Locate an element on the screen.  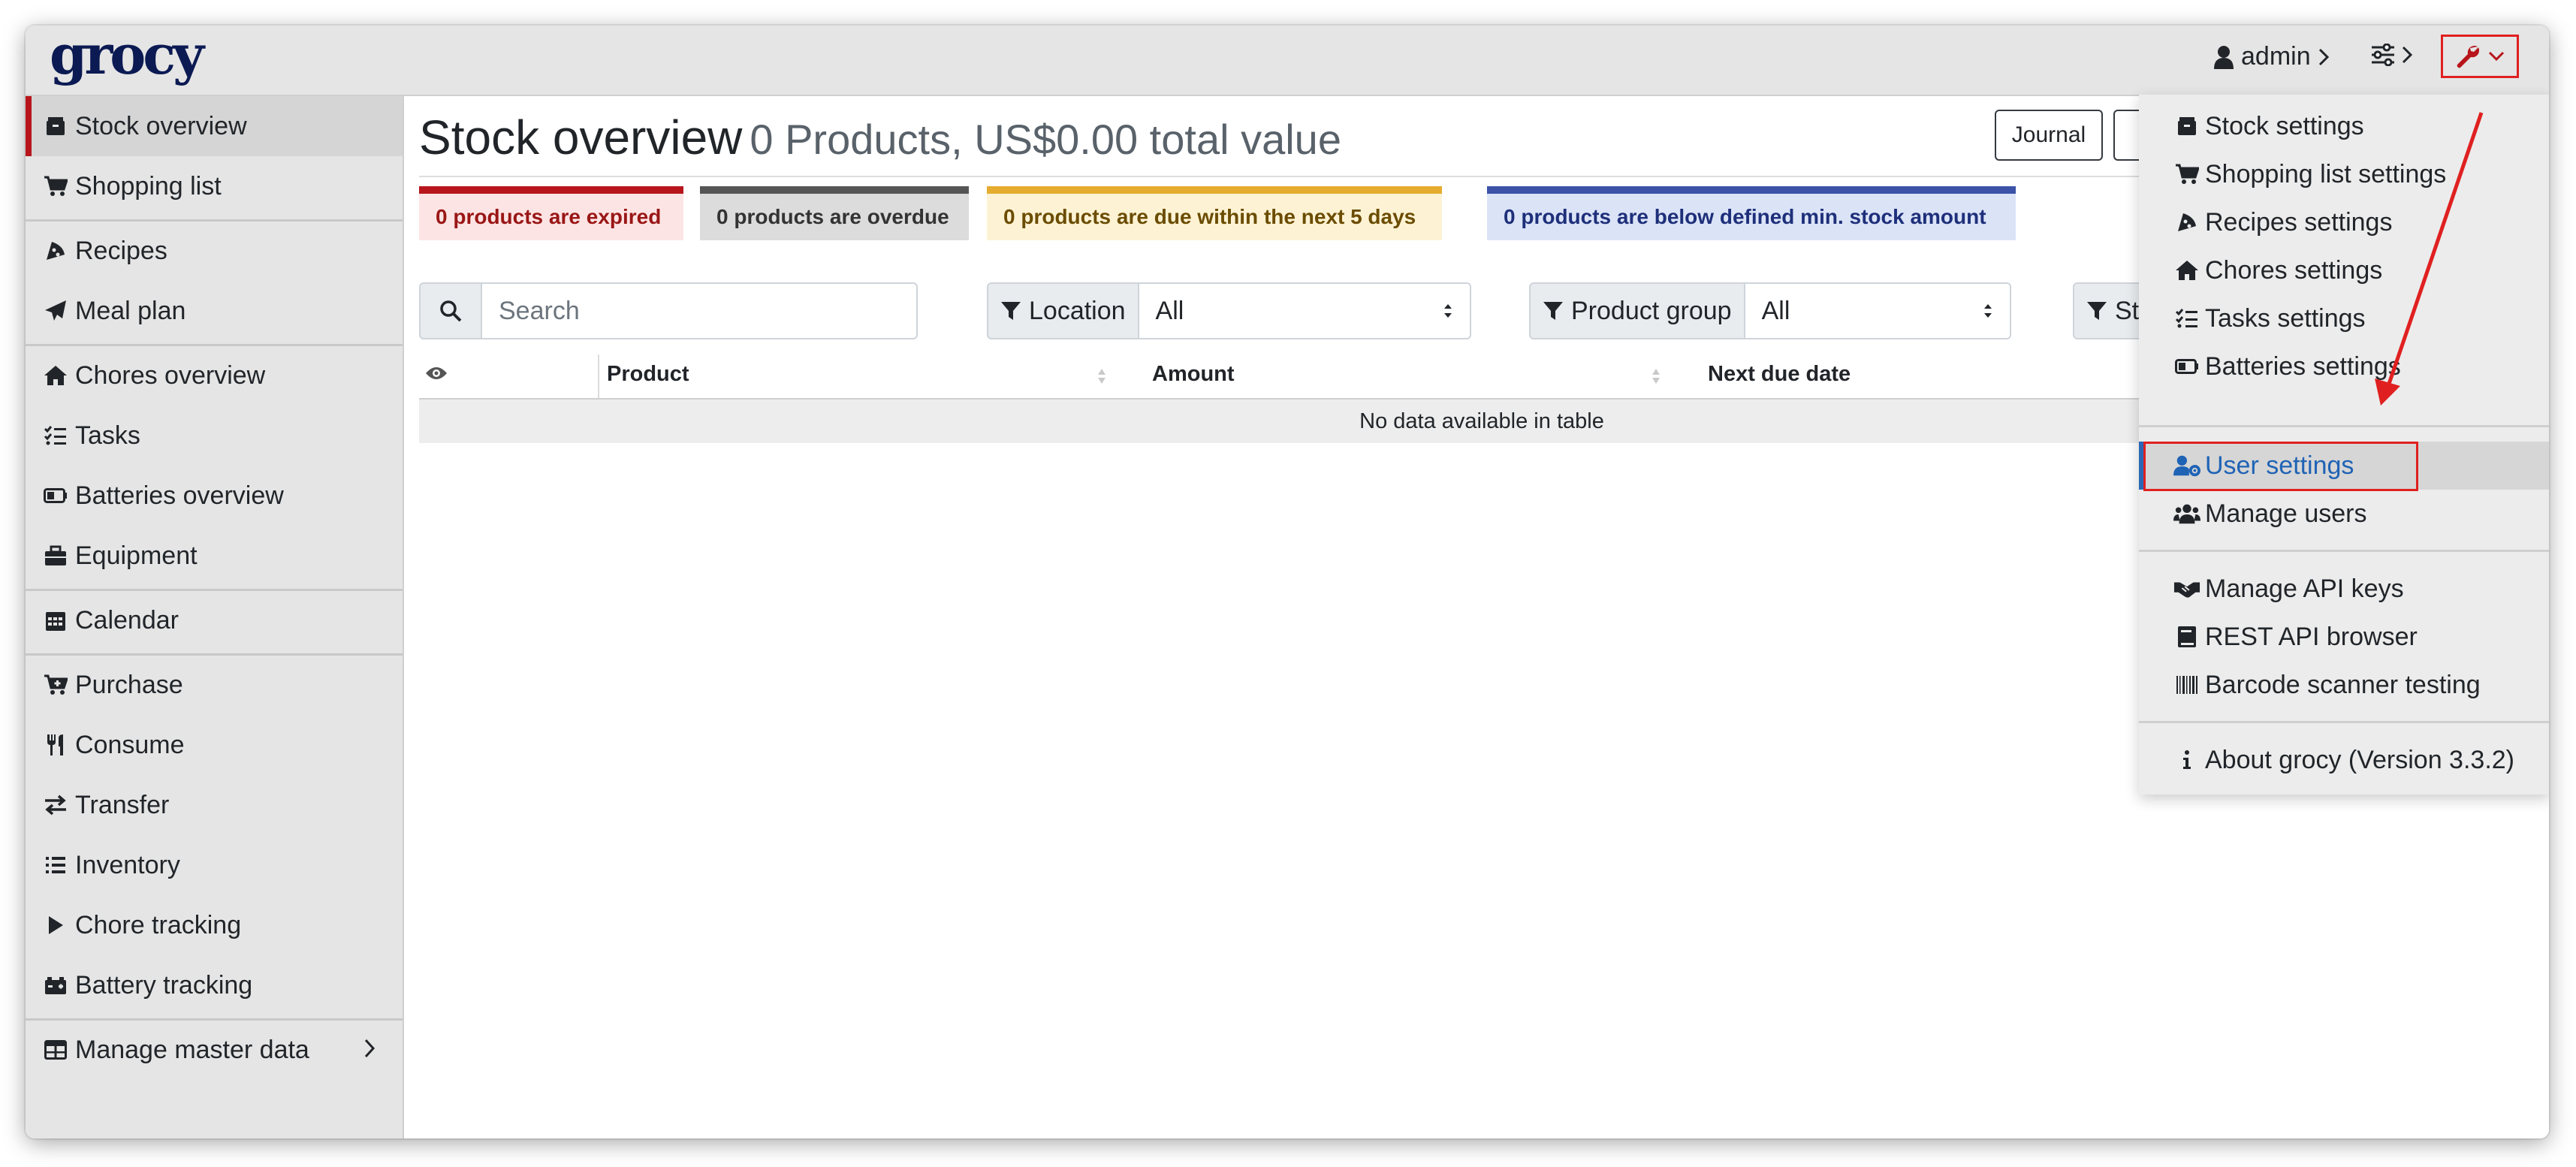
sidebar-item-manage-master-data: Manage master data is located at coordinates (214, 1050).